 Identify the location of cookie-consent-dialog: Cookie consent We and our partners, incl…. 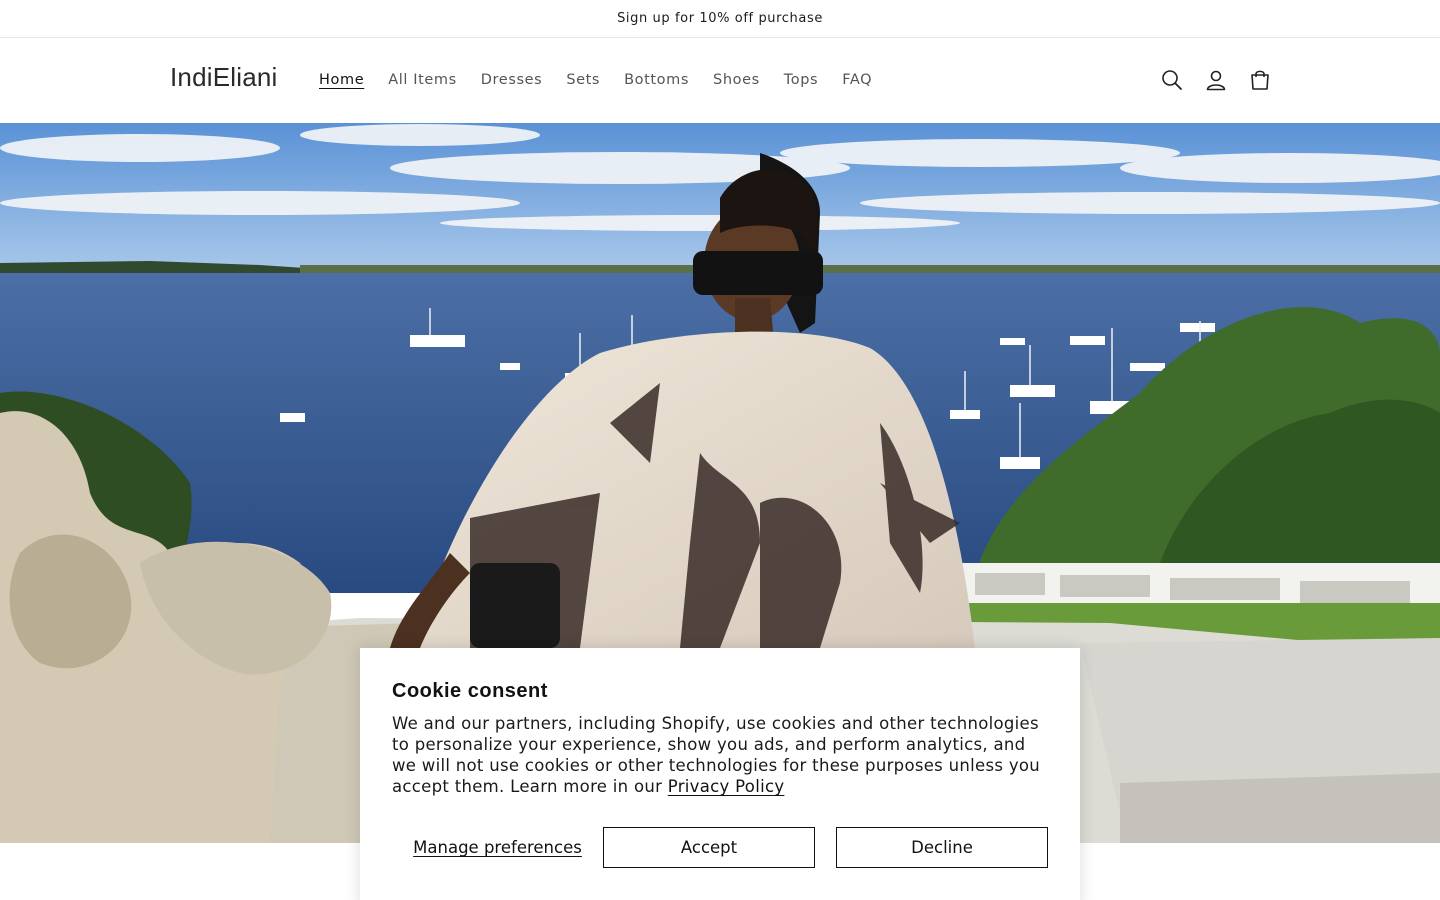
(720, 774).